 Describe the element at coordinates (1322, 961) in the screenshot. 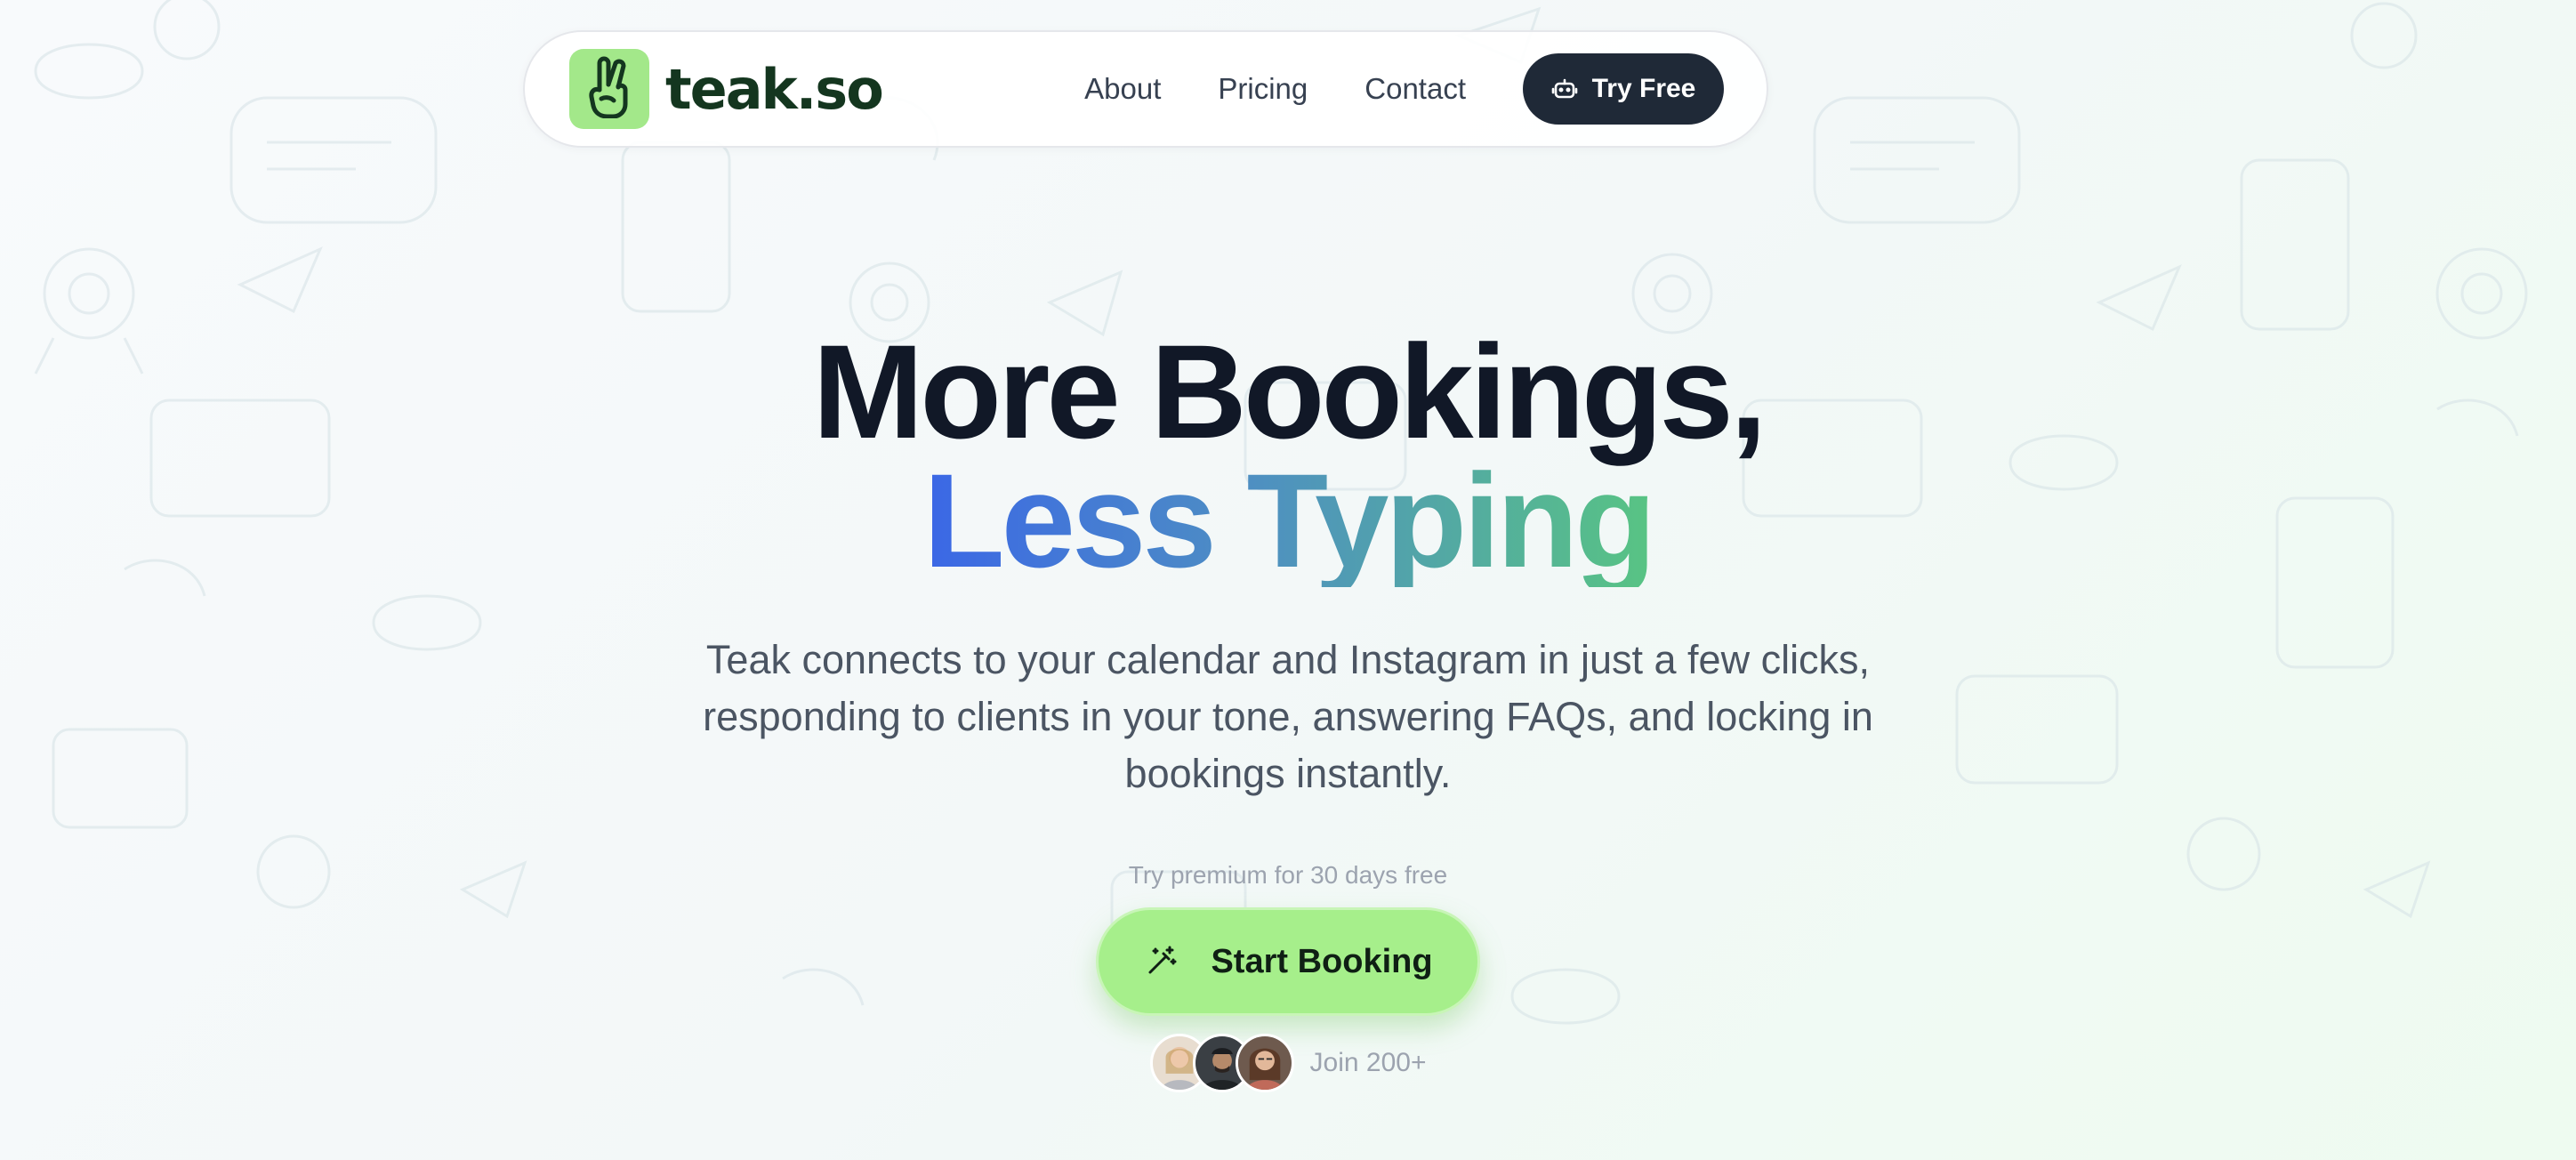

I see `start-booking-label: Start Booking` at that location.